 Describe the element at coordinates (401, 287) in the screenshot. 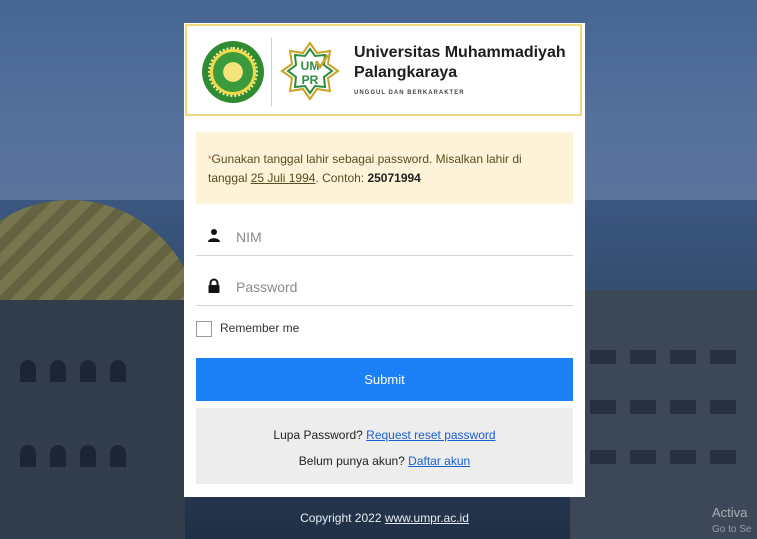

I see `password-input` at that location.